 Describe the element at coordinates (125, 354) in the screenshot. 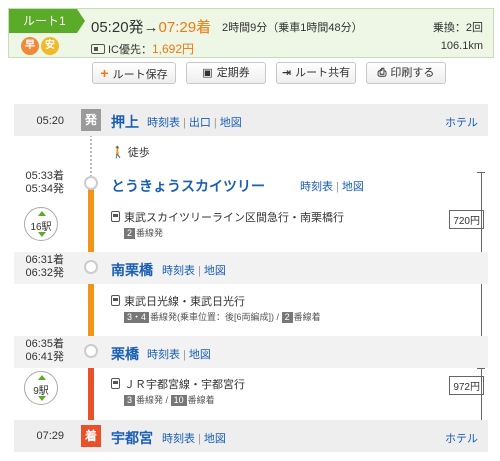

I see `station-kurihashi: 栗橋` at that location.